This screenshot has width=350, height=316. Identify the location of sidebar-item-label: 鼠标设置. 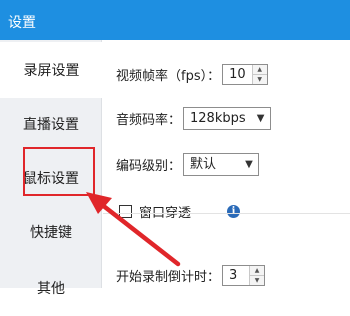
(51, 179).